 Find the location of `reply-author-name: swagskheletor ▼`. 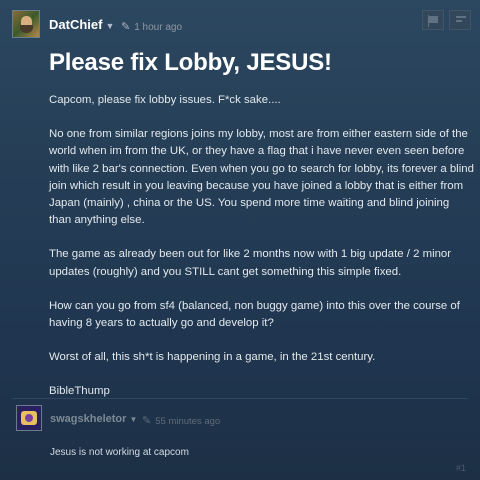

reply-author-name: swagskheletor ▼ is located at coordinates (93, 419).